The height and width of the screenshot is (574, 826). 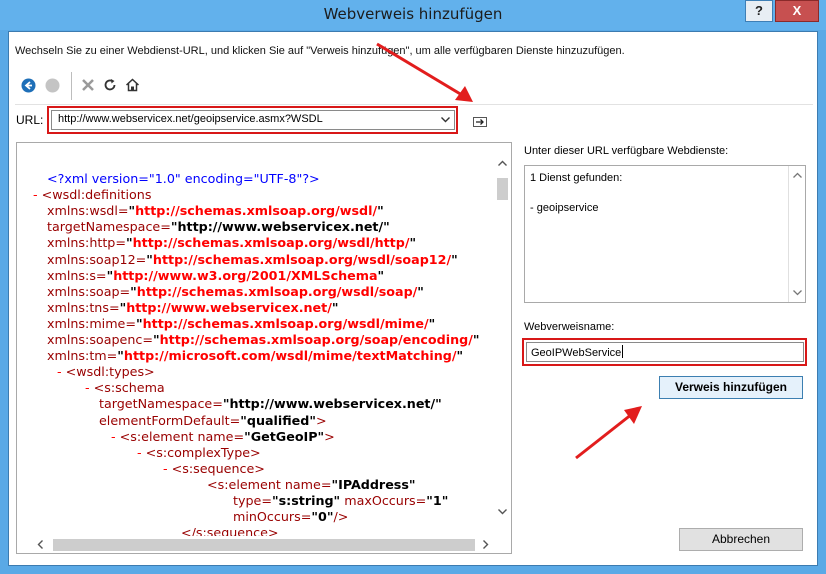 What do you see at coordinates (284, 436) in the screenshot?
I see `xml-token: "GetGeoIP"` at bounding box center [284, 436].